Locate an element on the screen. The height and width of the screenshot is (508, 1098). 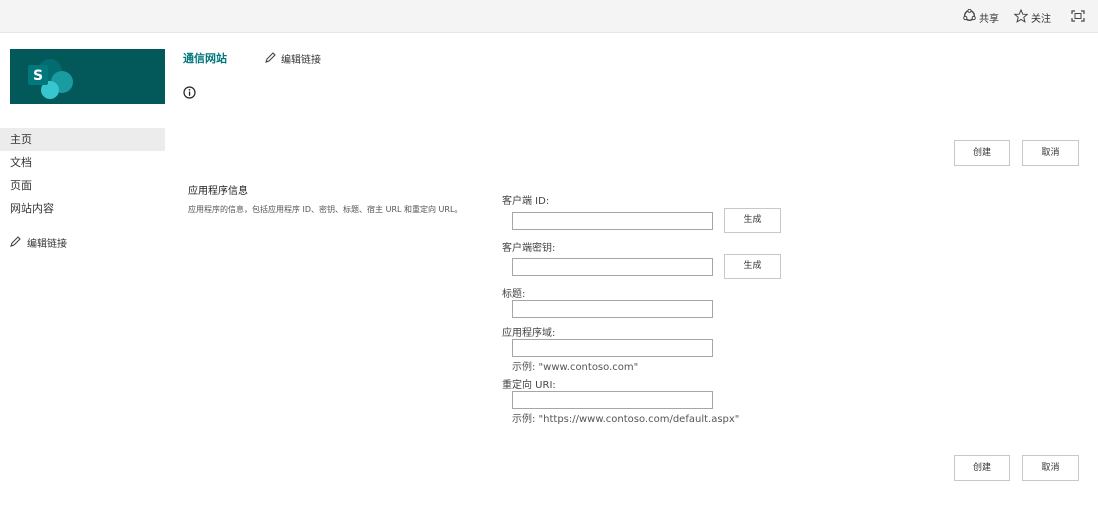
cancel-button-top: 取消 is located at coordinates (1050, 153).